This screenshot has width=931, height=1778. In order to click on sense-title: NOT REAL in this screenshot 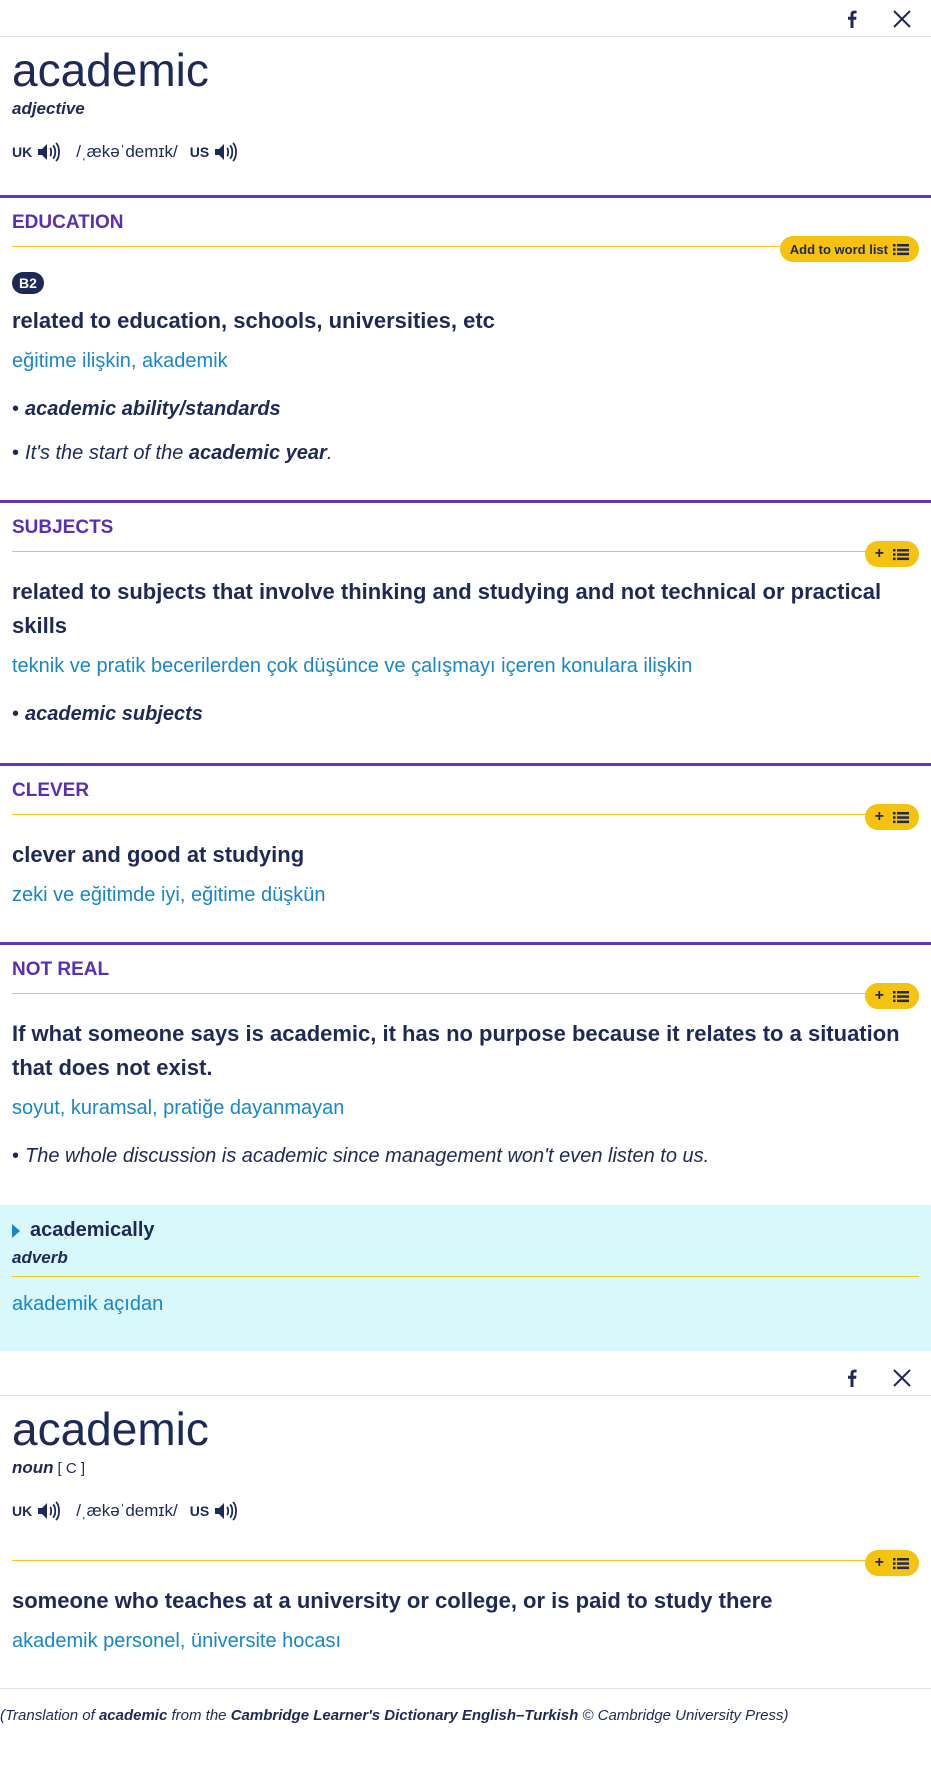, I will do `click(61, 969)`.